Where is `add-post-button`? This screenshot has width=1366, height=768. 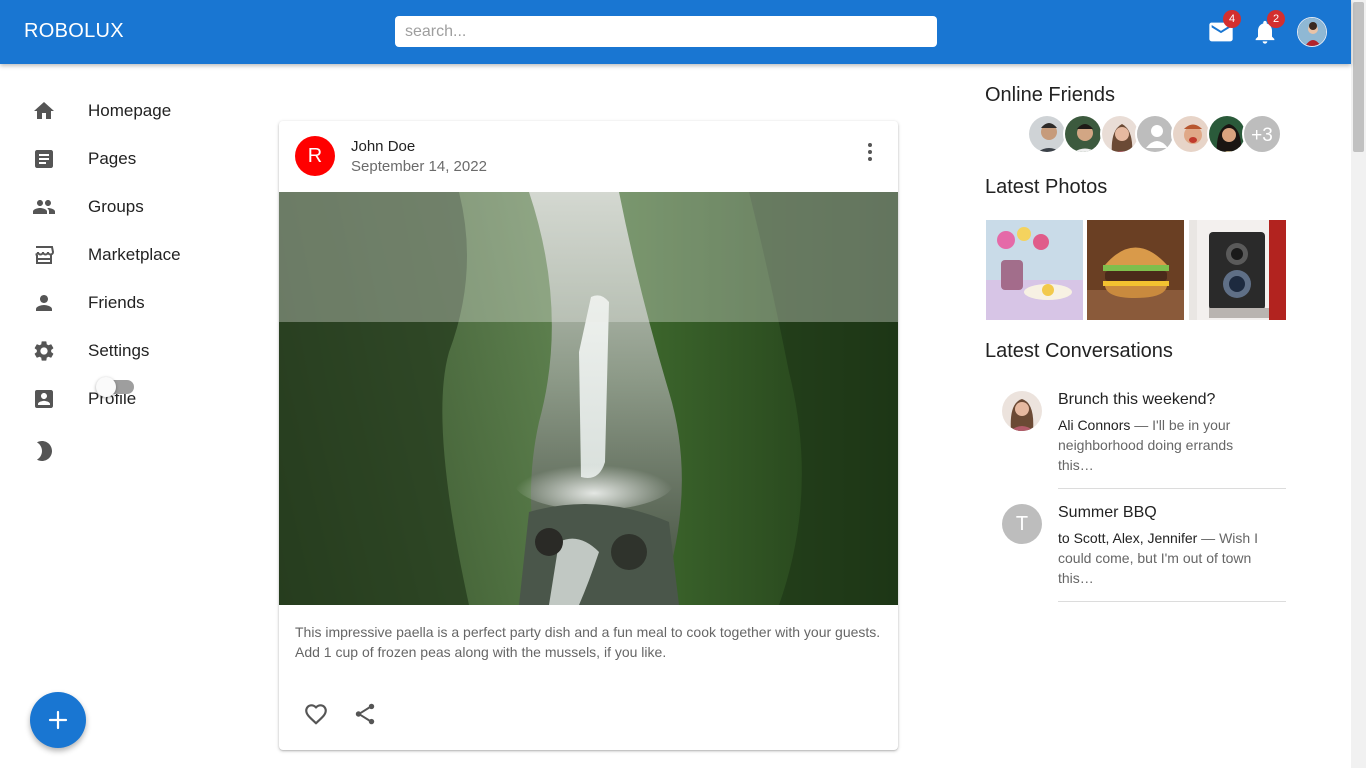
add-post-button is located at coordinates (58, 720).